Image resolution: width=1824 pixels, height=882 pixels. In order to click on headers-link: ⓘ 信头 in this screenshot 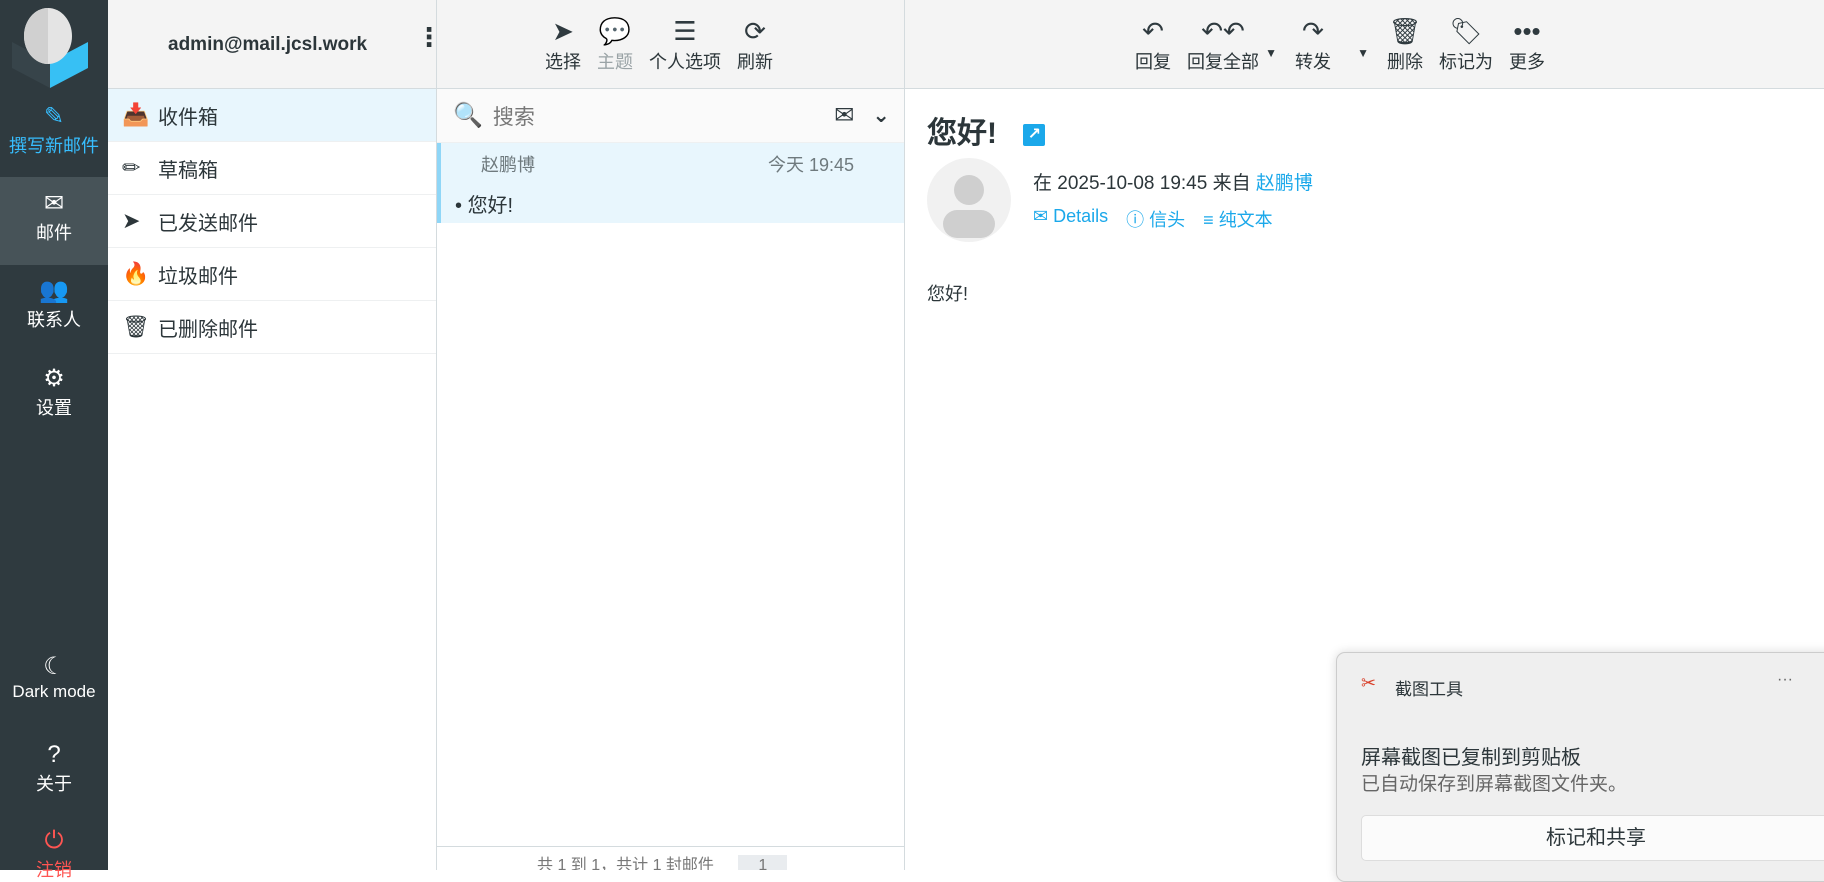, I will do `click(1155, 219)`.